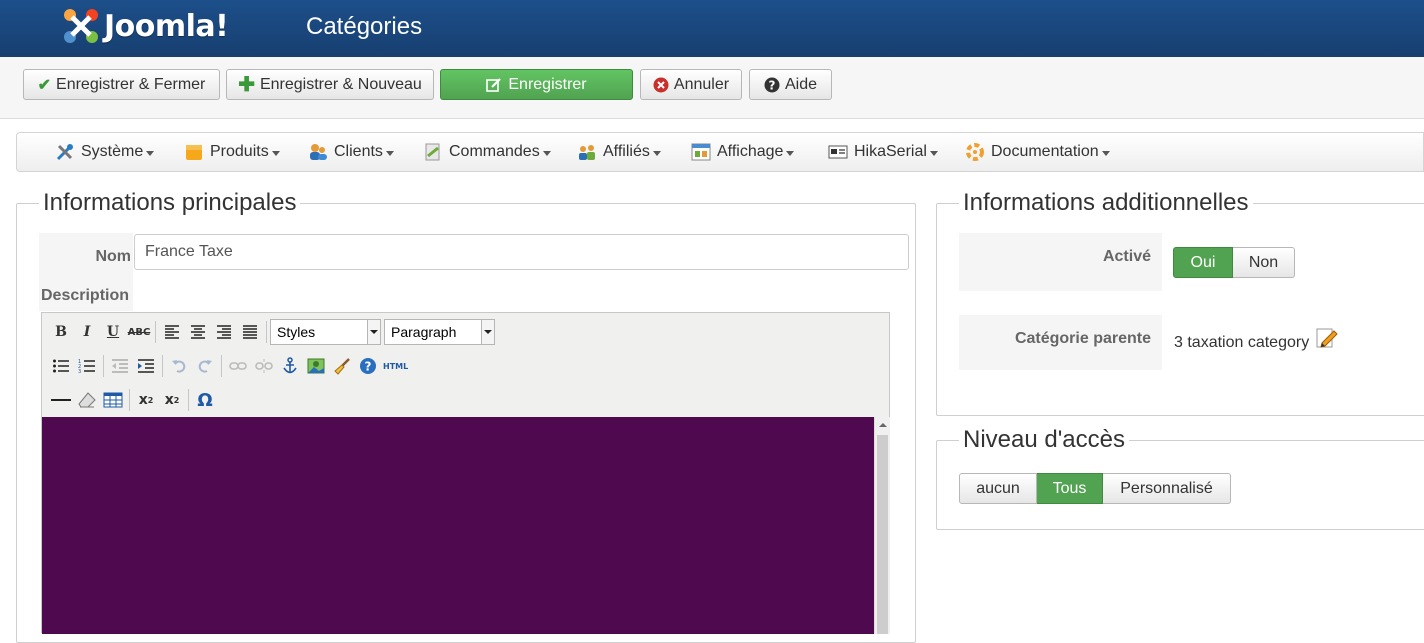  What do you see at coordinates (521, 252) in the screenshot?
I see `name-input` at bounding box center [521, 252].